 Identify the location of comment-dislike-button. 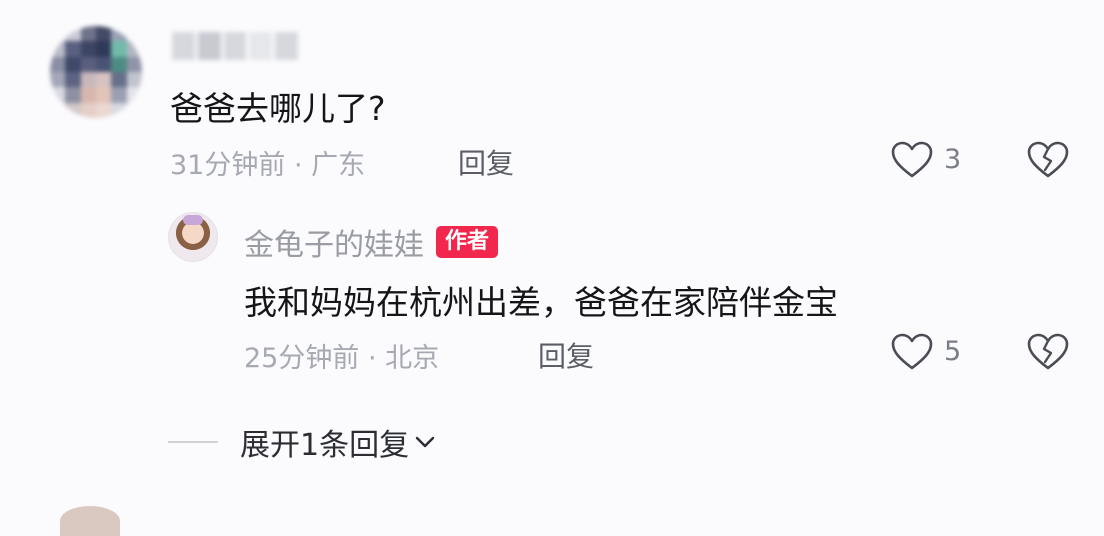
(1048, 160).